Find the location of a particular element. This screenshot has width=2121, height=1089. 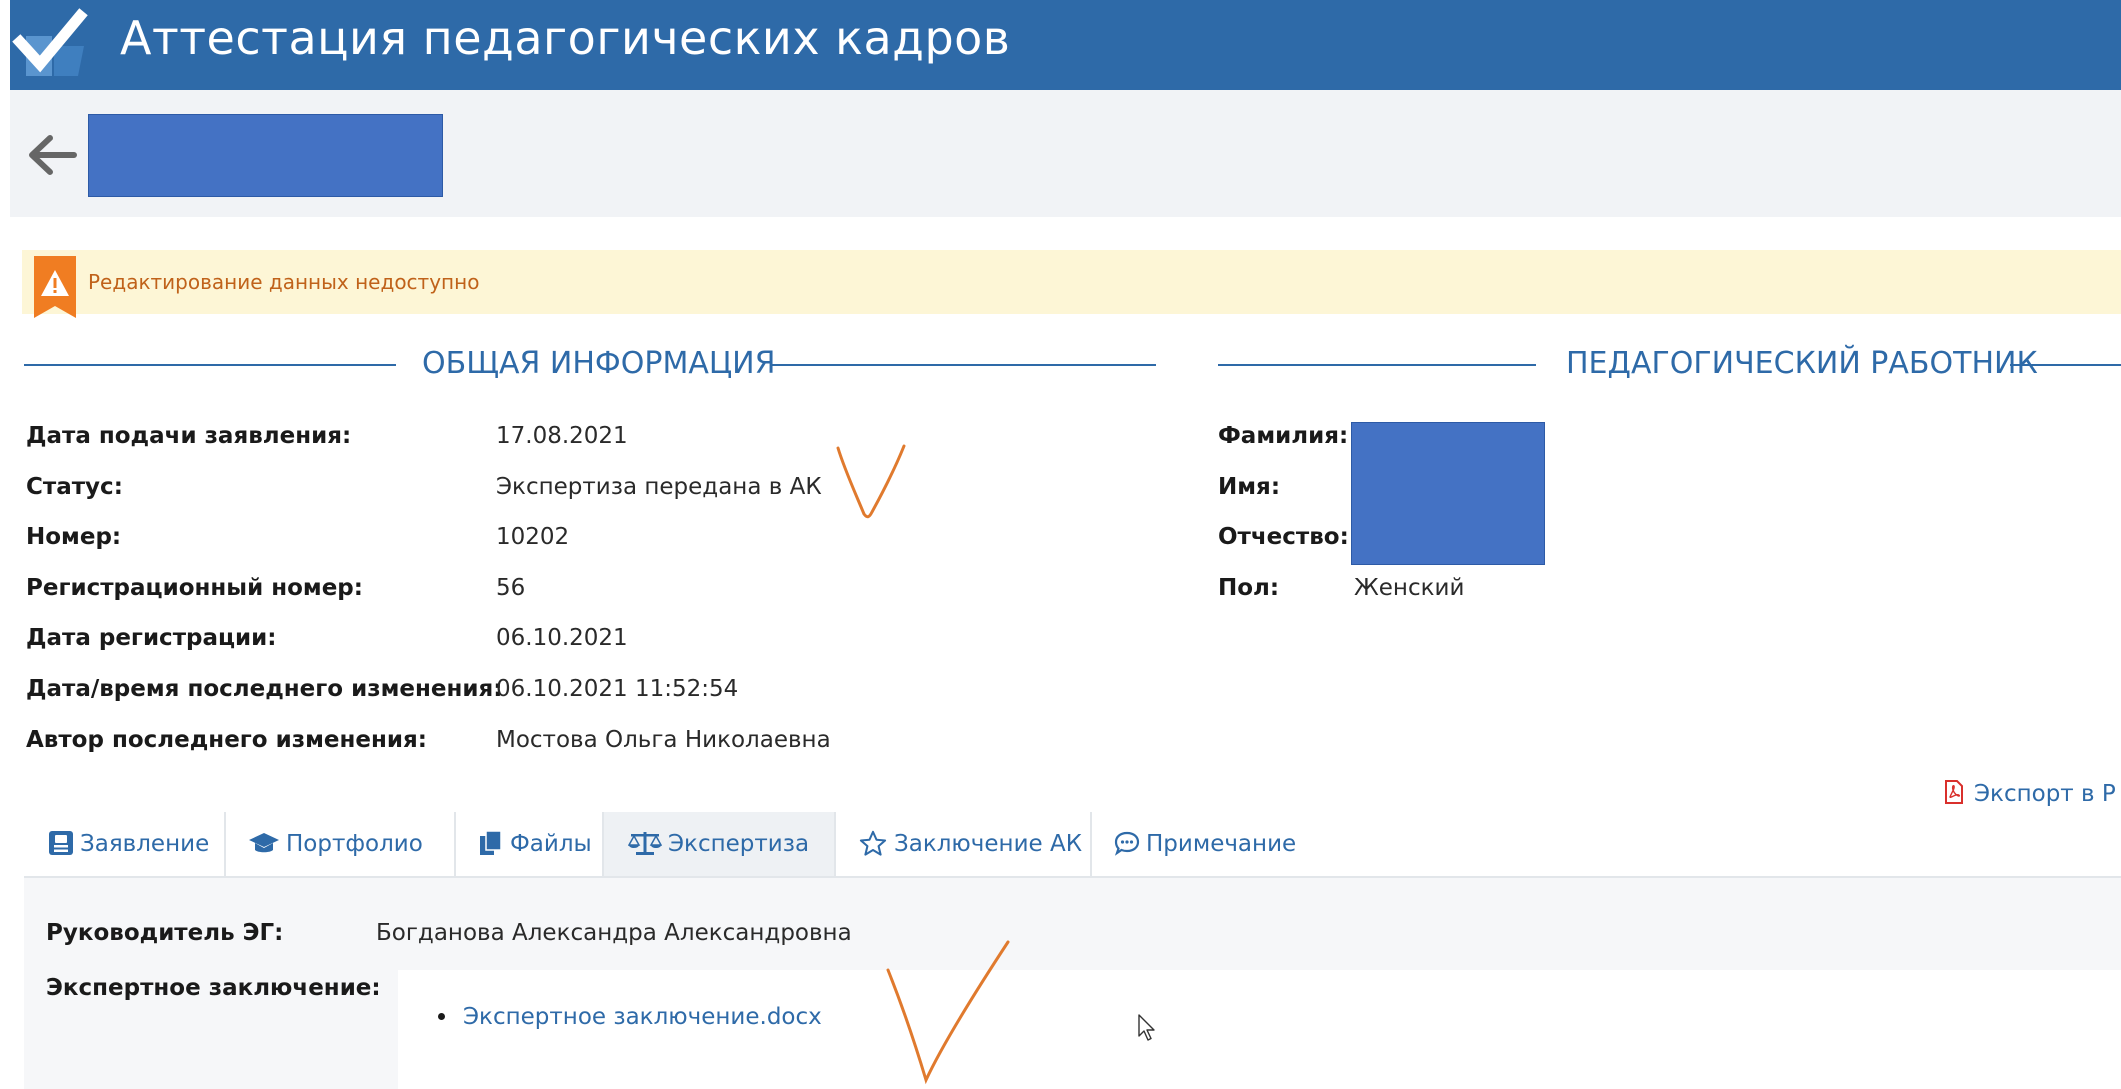

group-head-value: Богданова Александра Александровна is located at coordinates (614, 933).